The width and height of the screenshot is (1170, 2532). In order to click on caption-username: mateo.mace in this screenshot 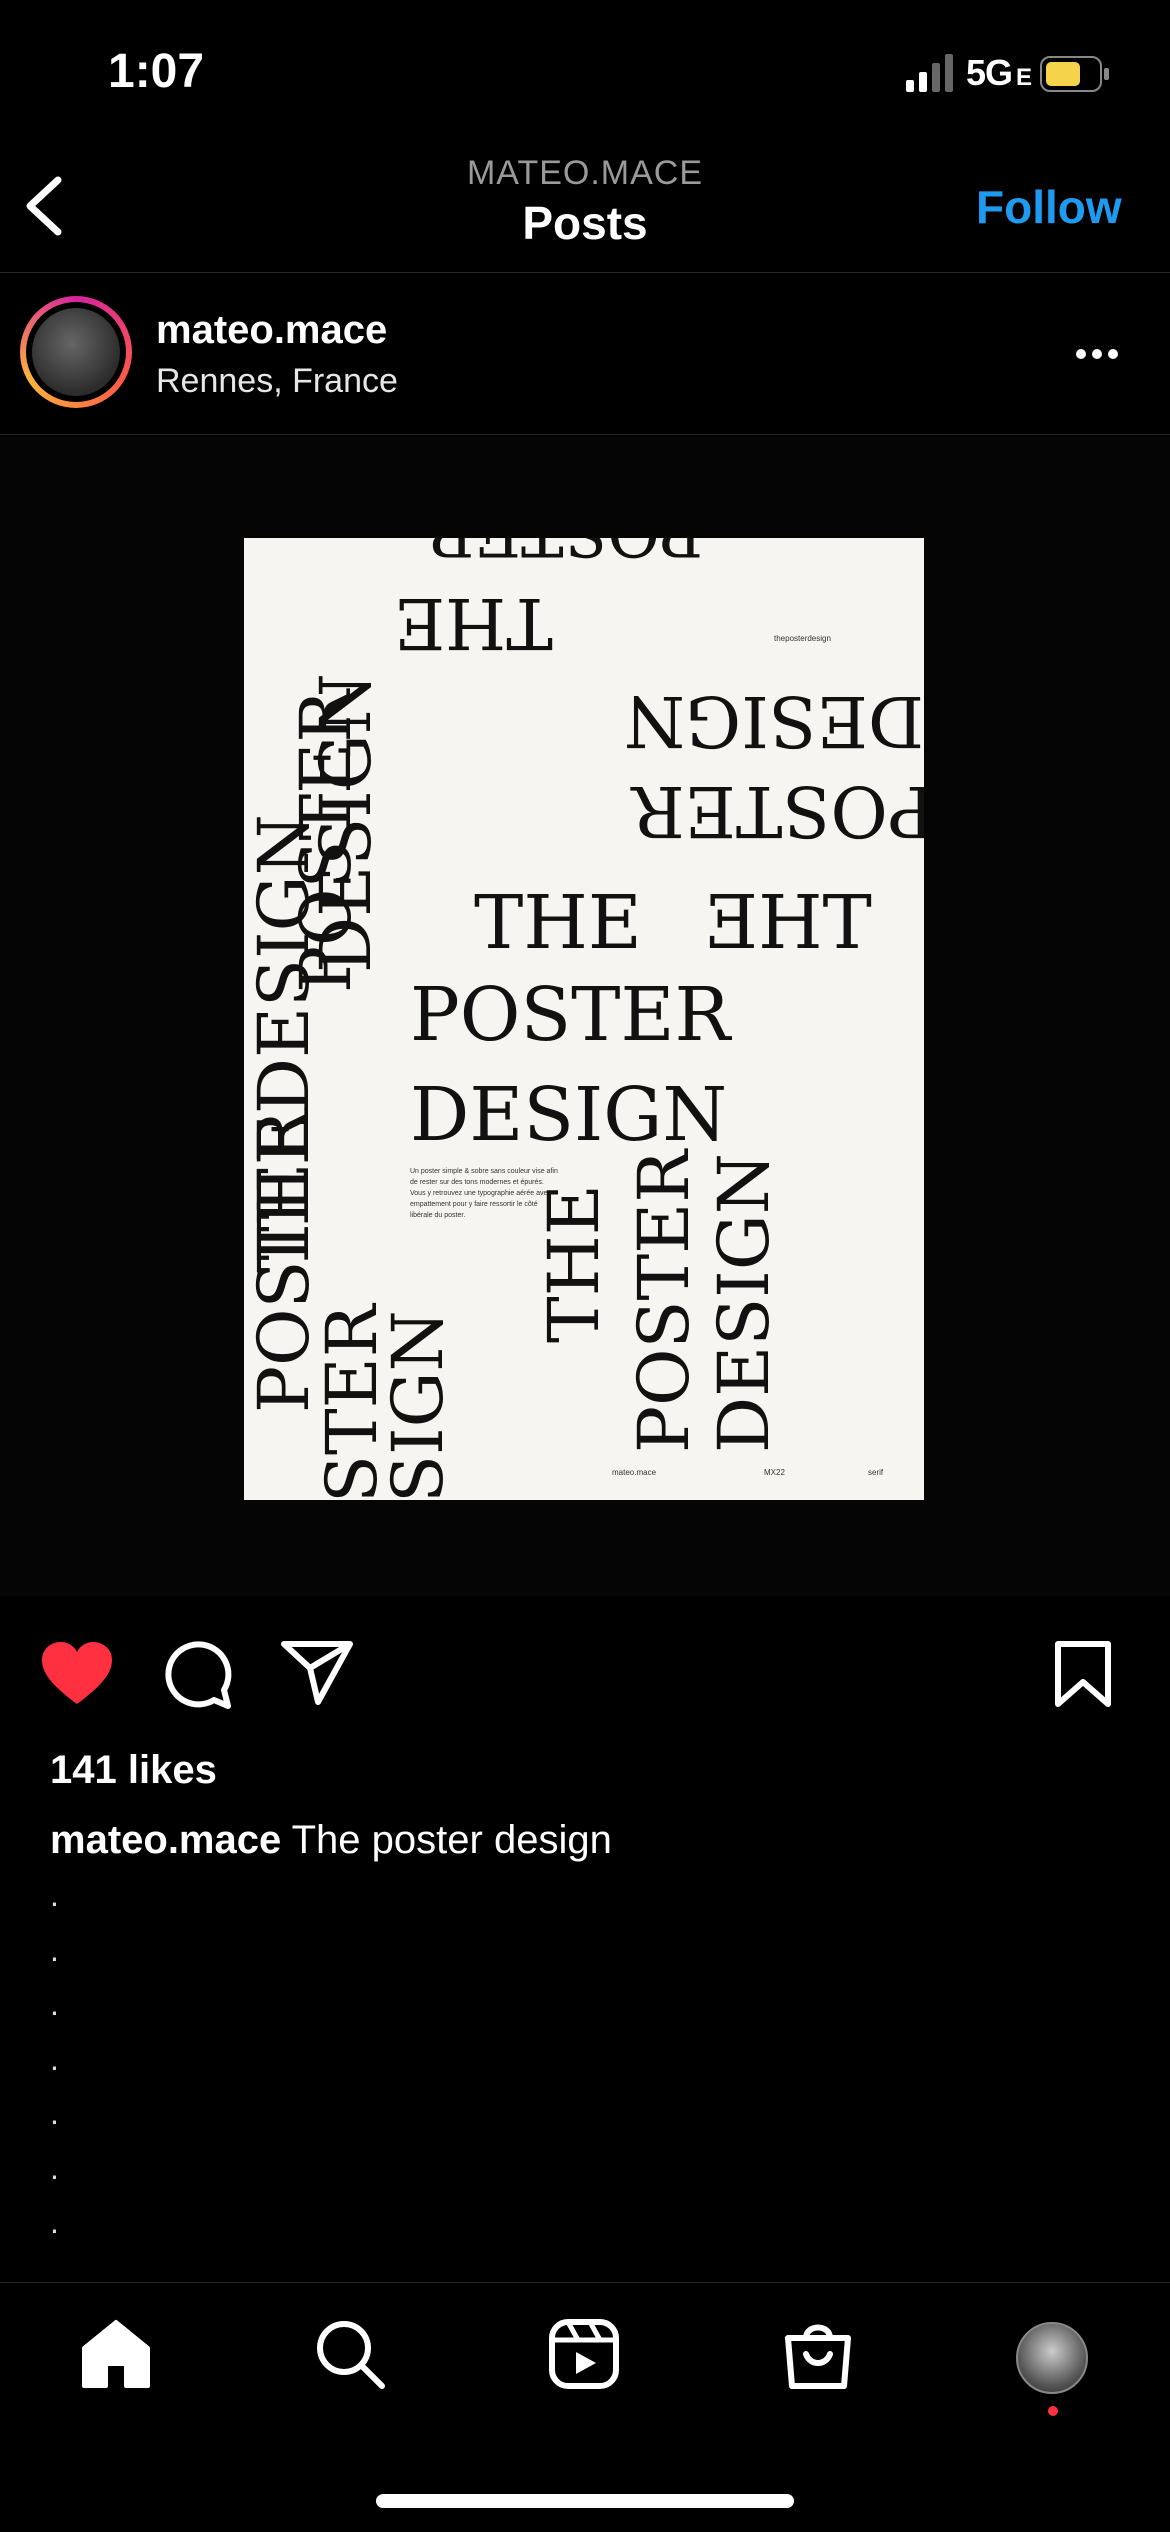, I will do `click(165, 1840)`.